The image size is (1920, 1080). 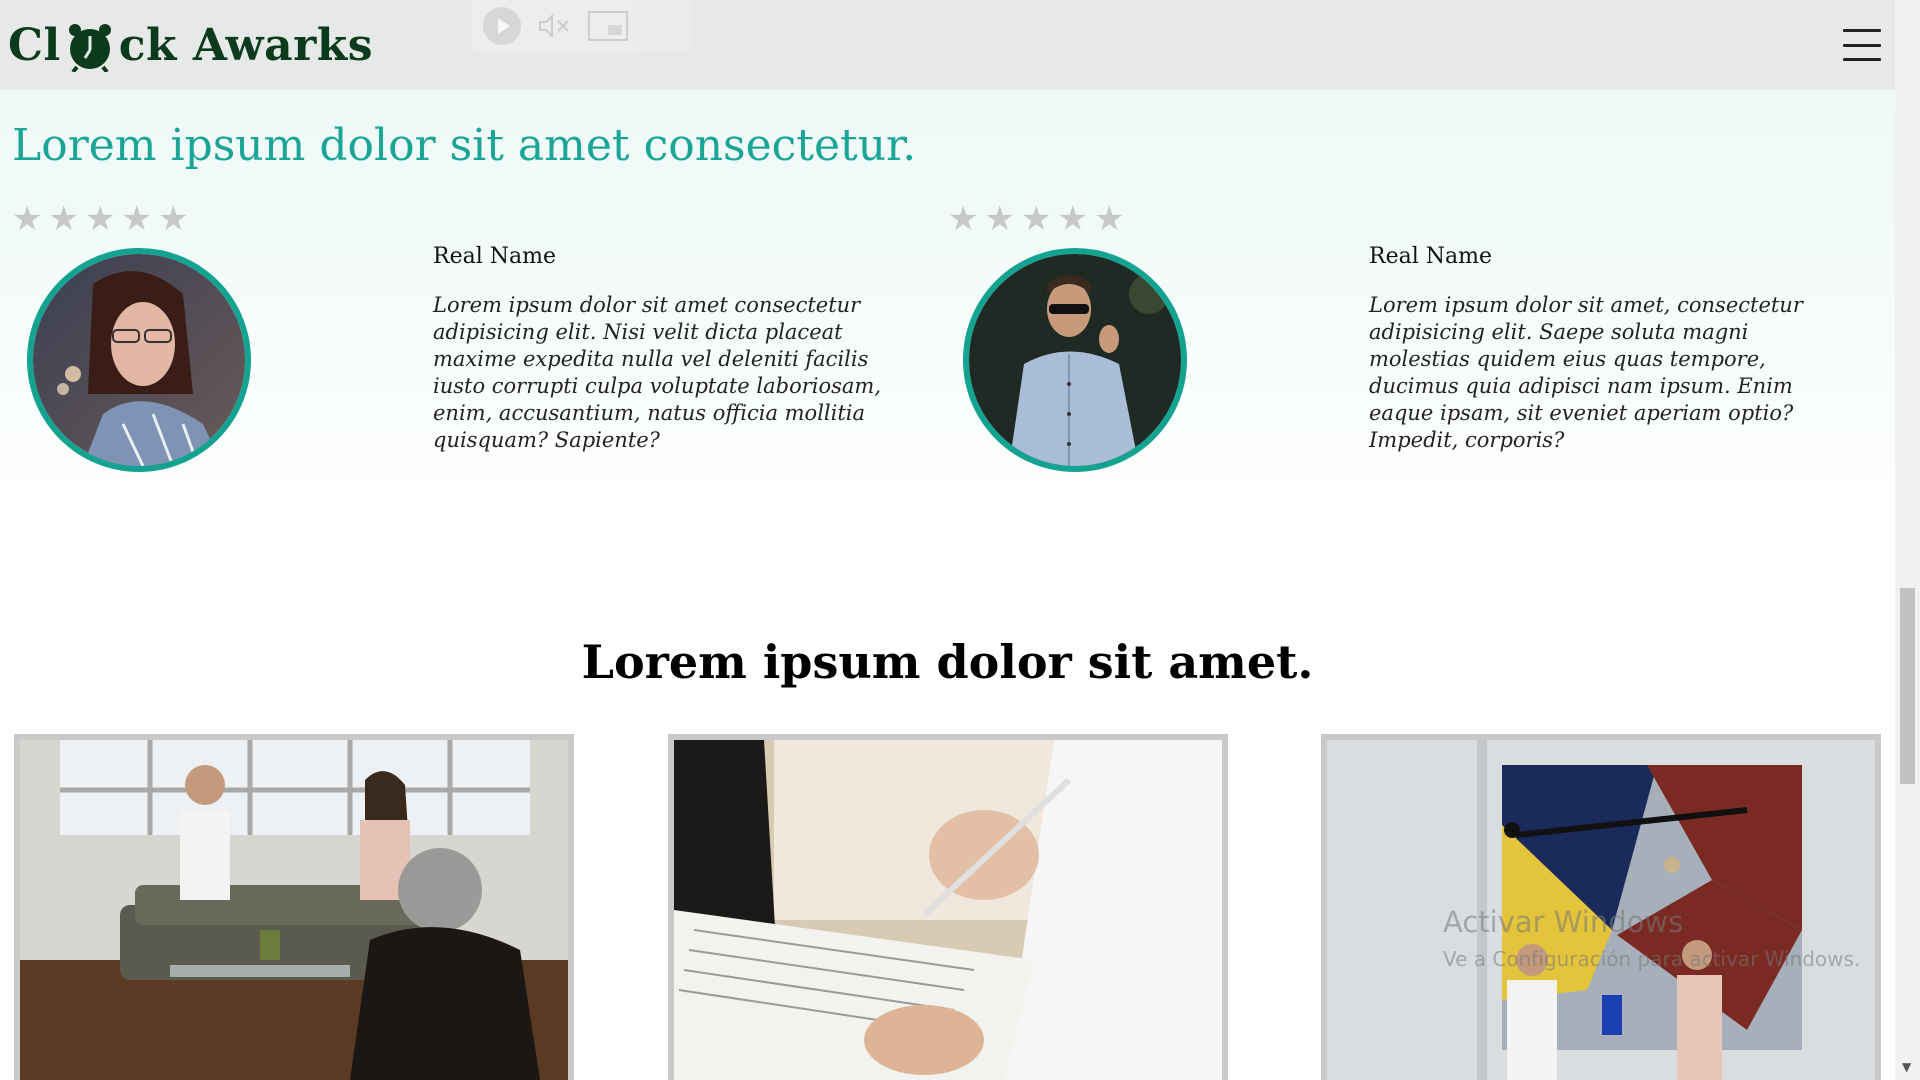 I want to click on logo-text-left: Cl, so click(x=34, y=45).